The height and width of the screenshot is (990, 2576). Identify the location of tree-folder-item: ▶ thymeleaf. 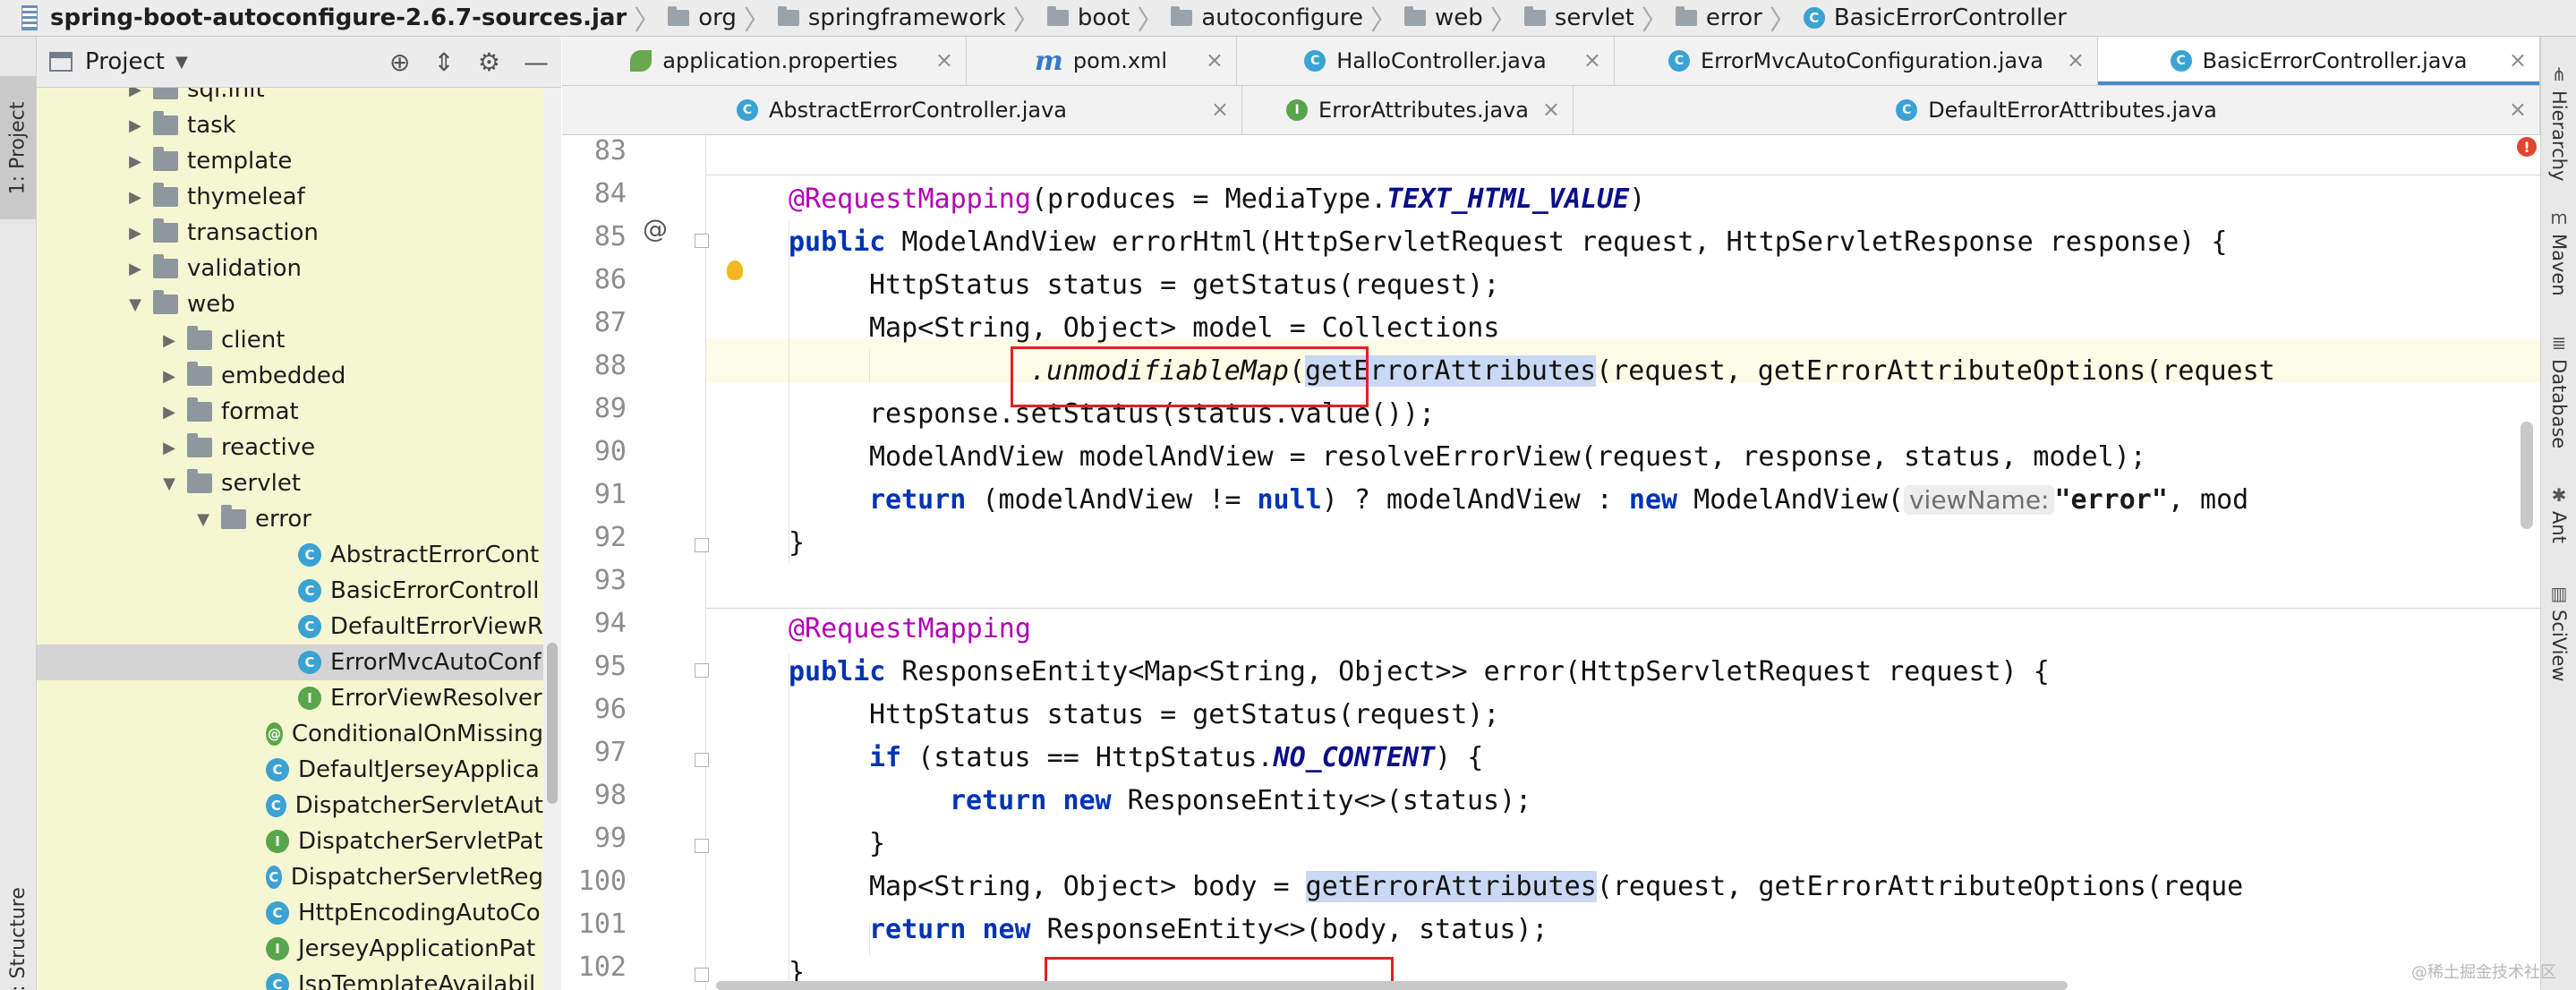
(290, 197).